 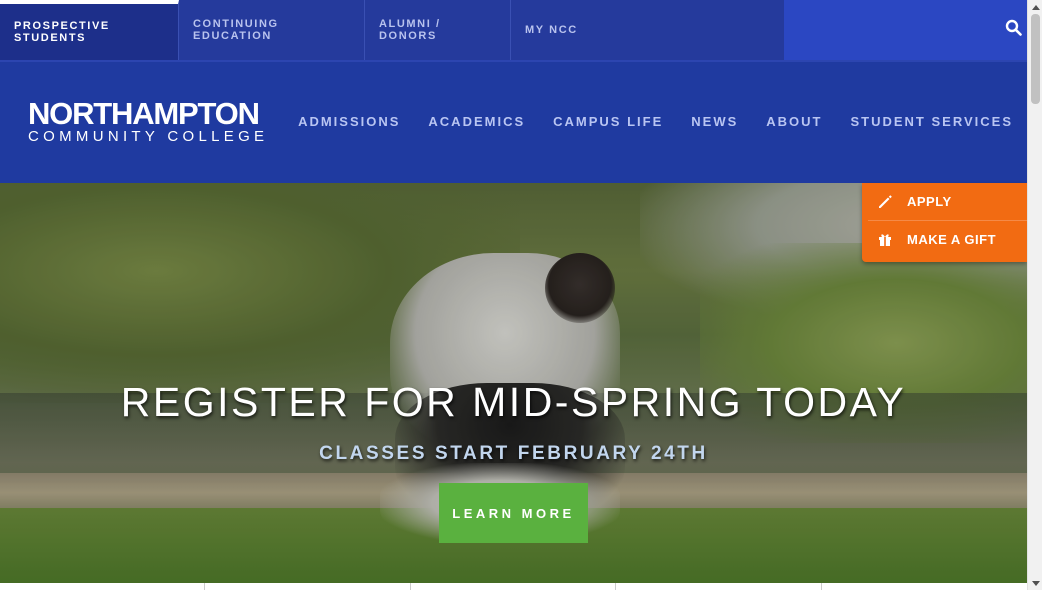 I want to click on nav-student-services: STUDENT SERVICES, so click(x=931, y=121).